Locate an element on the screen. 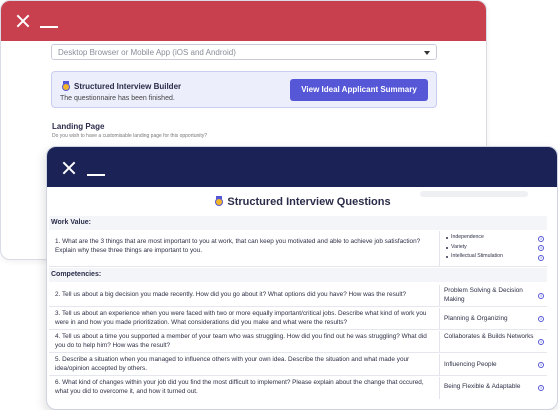 This screenshot has width=558, height=410. work-value-item: Intellectual Stimulation is located at coordinates (474, 257).